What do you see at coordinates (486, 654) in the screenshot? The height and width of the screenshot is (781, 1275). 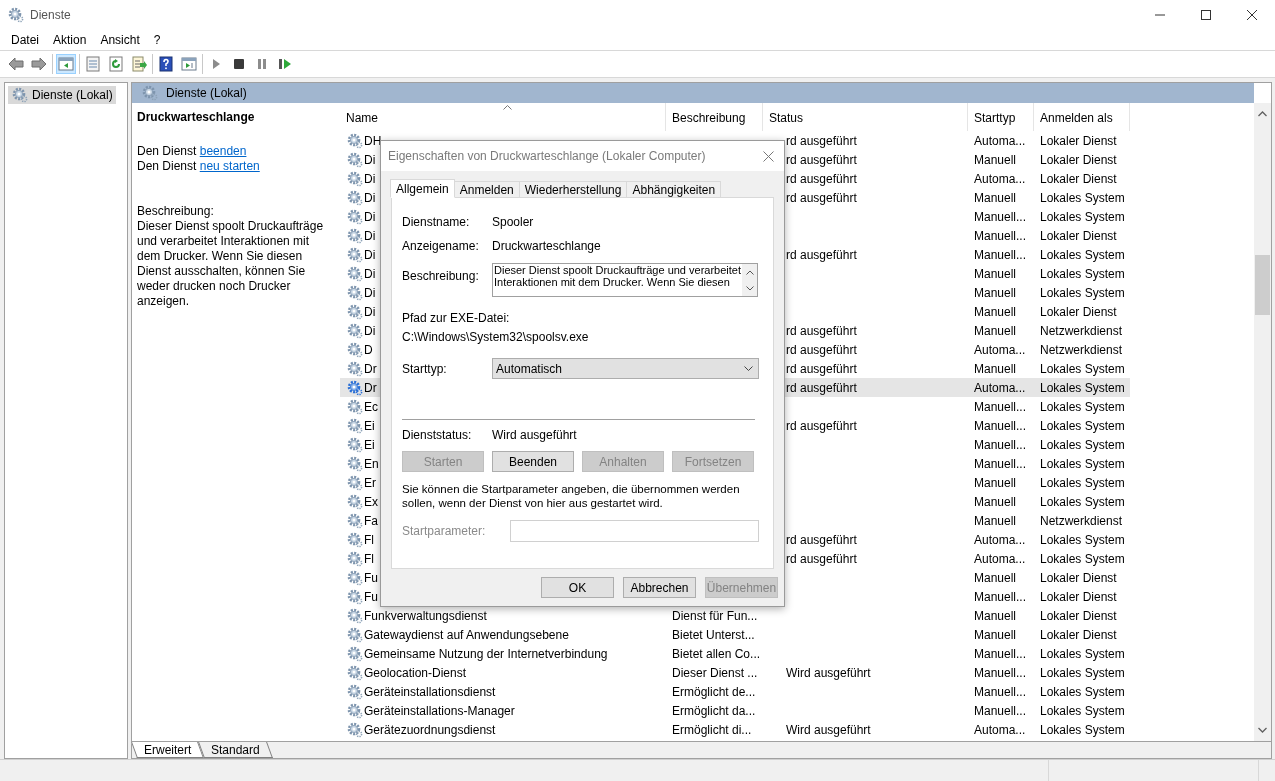 I see `service-name: Gemeinsame Nutzung der Internetverbindung` at bounding box center [486, 654].